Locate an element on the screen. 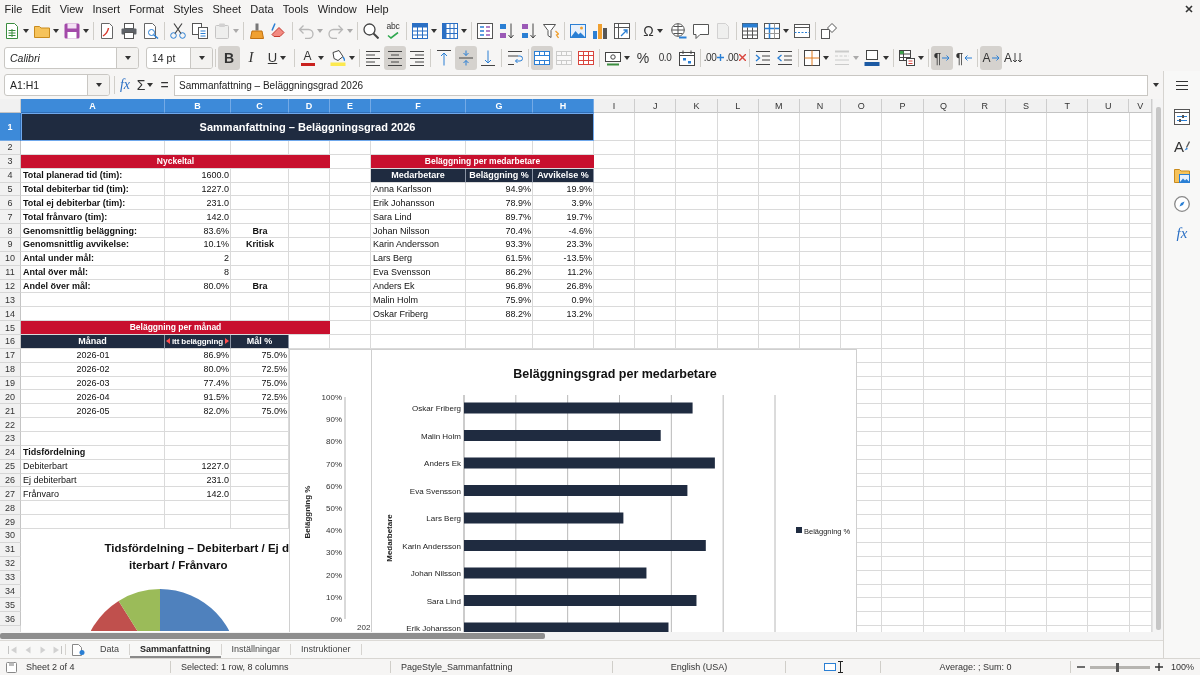 Image resolution: width=1200 pixels, height=675 pixels. zoom-in-button is located at coordinates (1159, 667).